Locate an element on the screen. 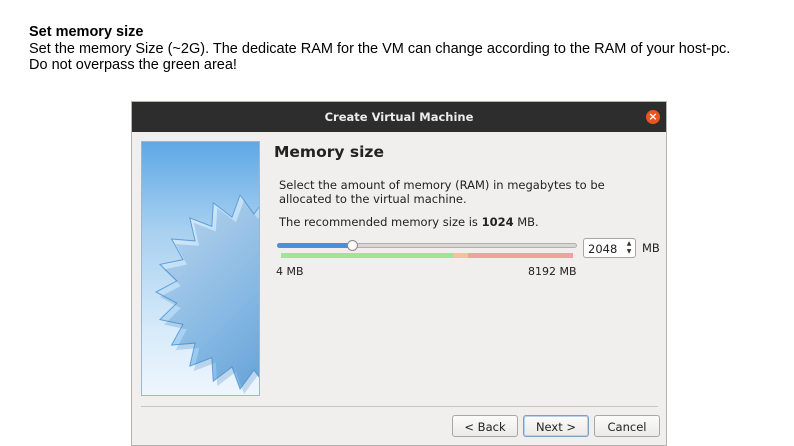  danger-zone is located at coordinates (520, 255).